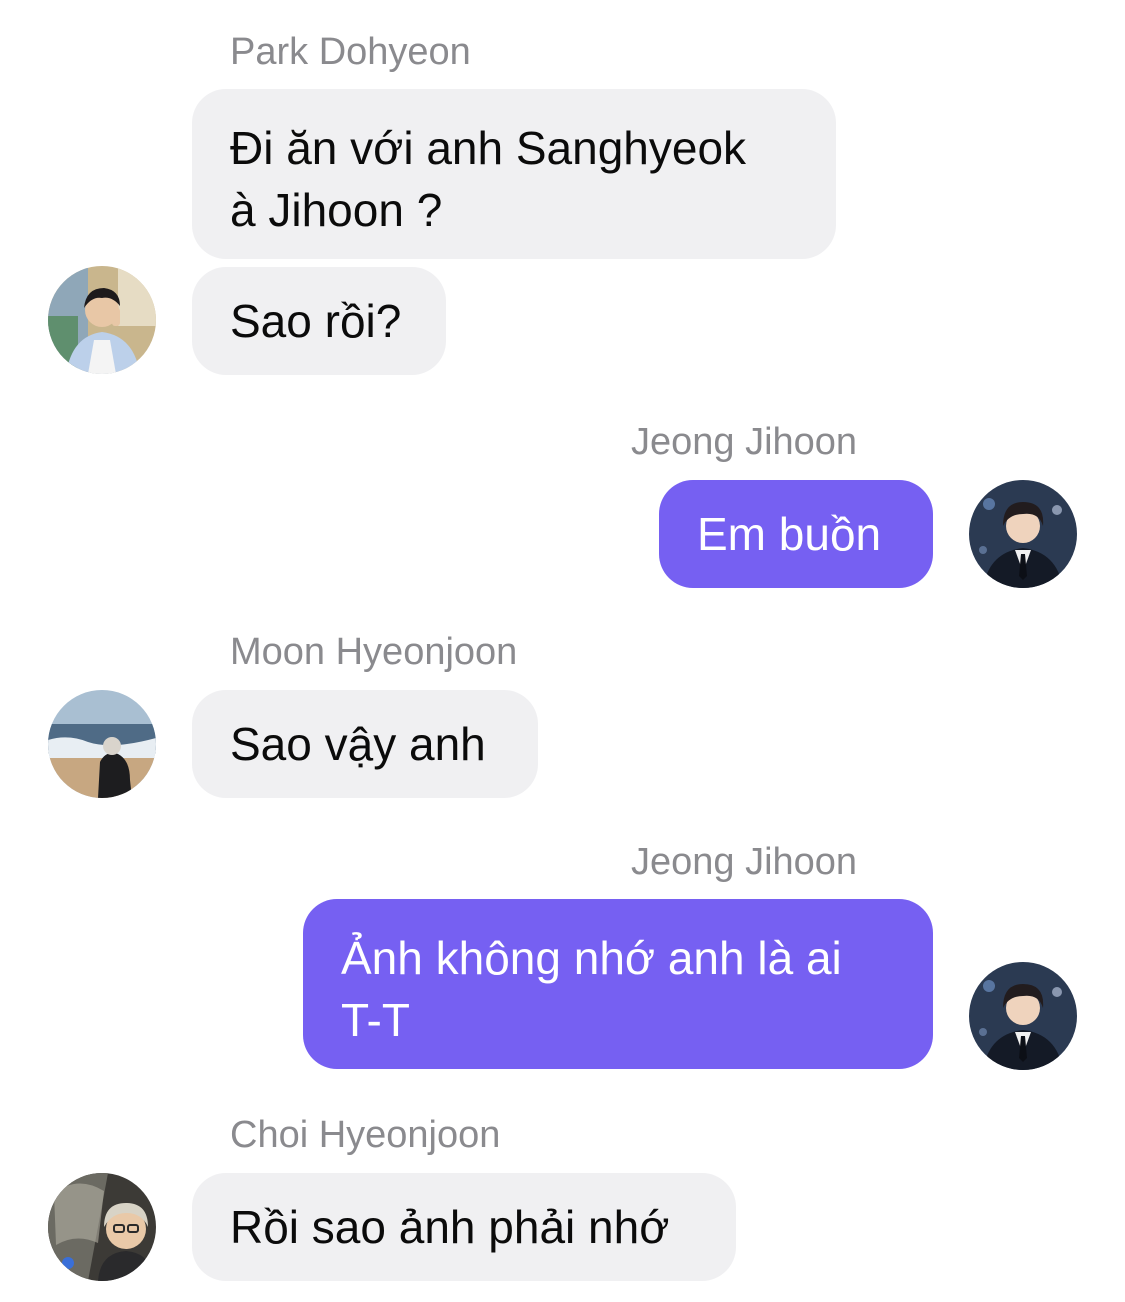  What do you see at coordinates (102, 744) in the screenshot?
I see `avatar-moon-hyeonjoon` at bounding box center [102, 744].